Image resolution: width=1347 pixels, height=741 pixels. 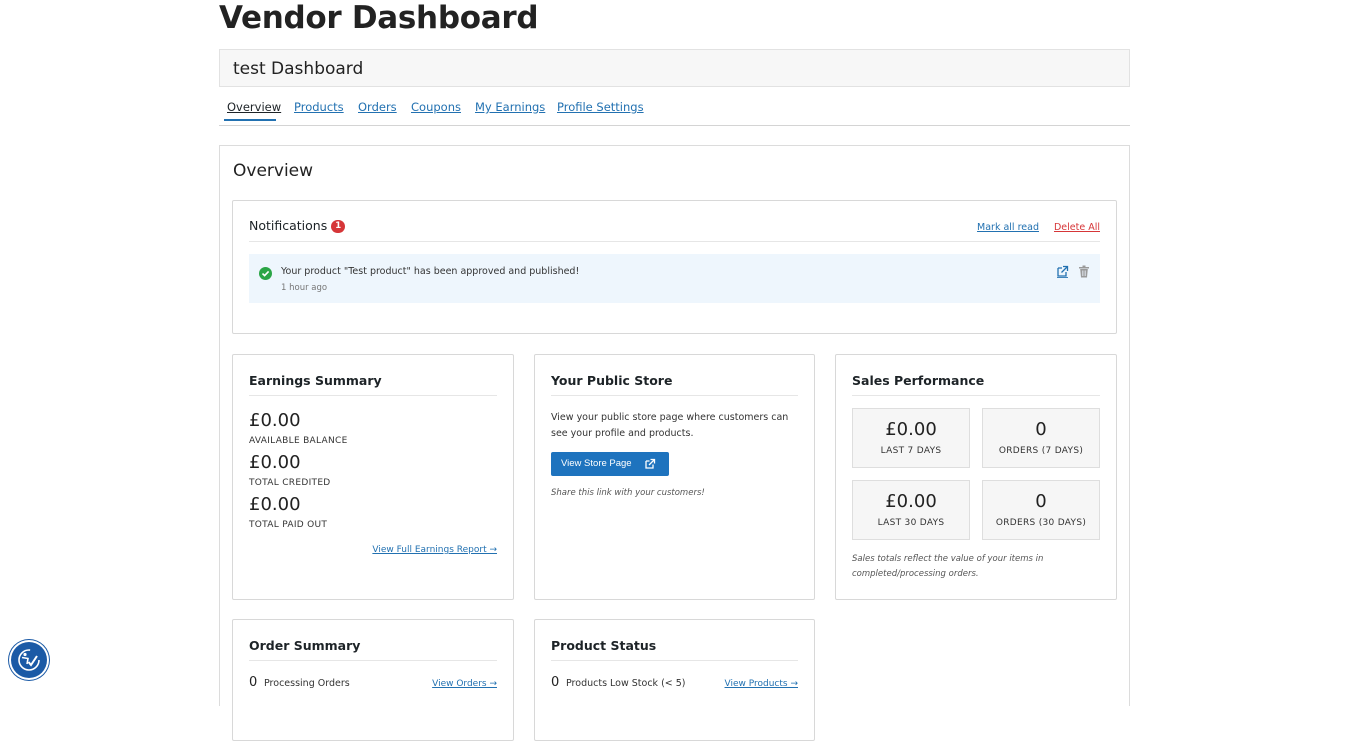 I want to click on tab-my-earnings: My Earnings, so click(x=510, y=107).